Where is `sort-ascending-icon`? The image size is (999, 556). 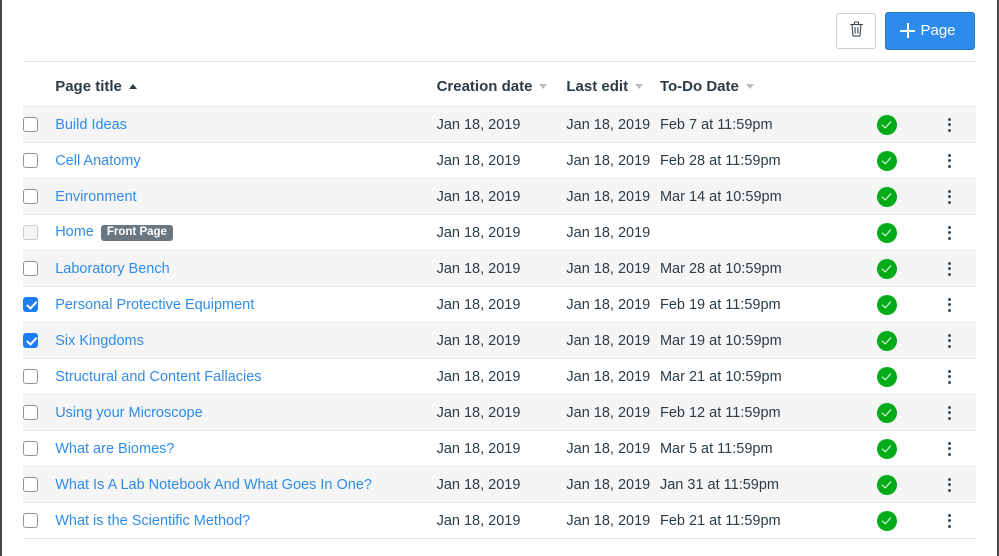 sort-ascending-icon is located at coordinates (132, 86).